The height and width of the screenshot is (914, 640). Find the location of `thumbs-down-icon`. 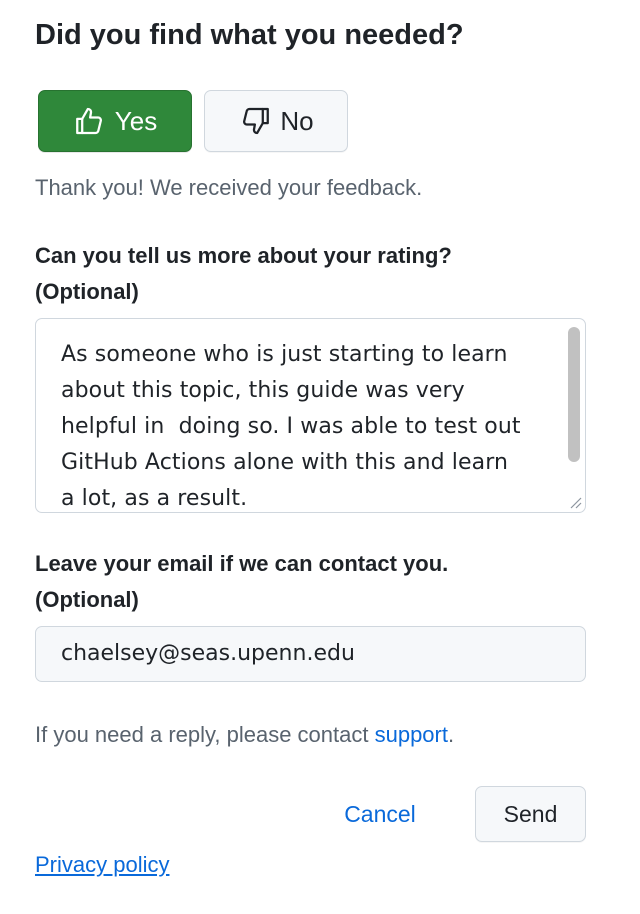

thumbs-down-icon is located at coordinates (255, 121).